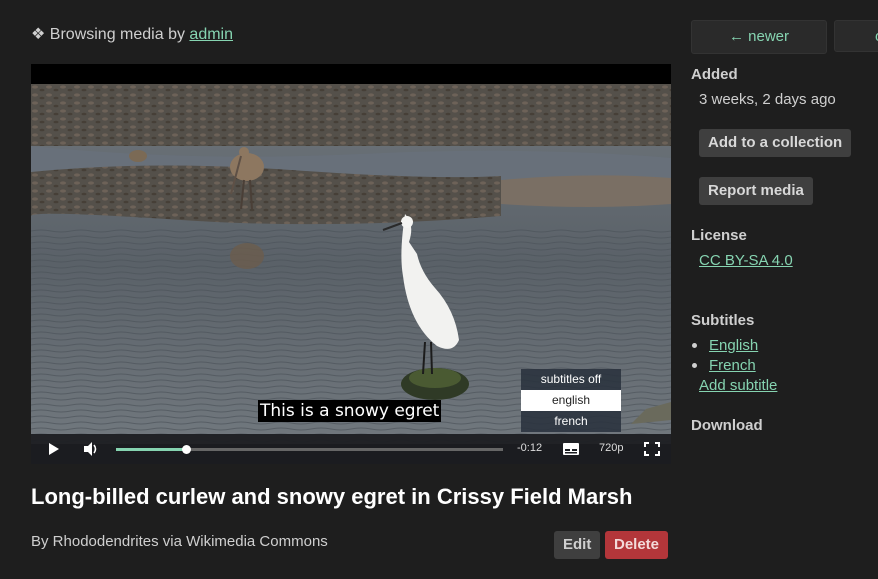 The width and height of the screenshot is (878, 579). I want to click on add-to-collection-button: Add to a collection, so click(775, 143).